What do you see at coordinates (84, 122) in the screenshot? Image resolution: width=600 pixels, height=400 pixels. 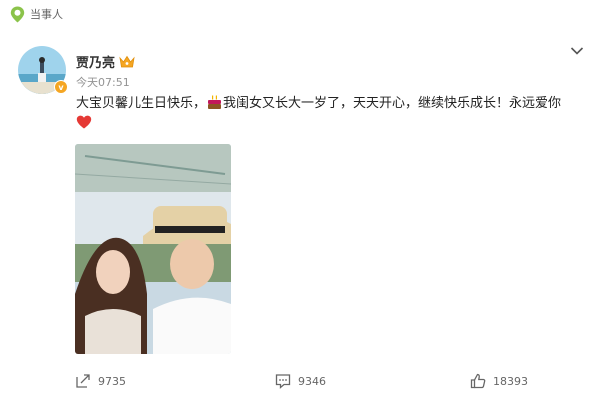 I see `heart-icon` at bounding box center [84, 122].